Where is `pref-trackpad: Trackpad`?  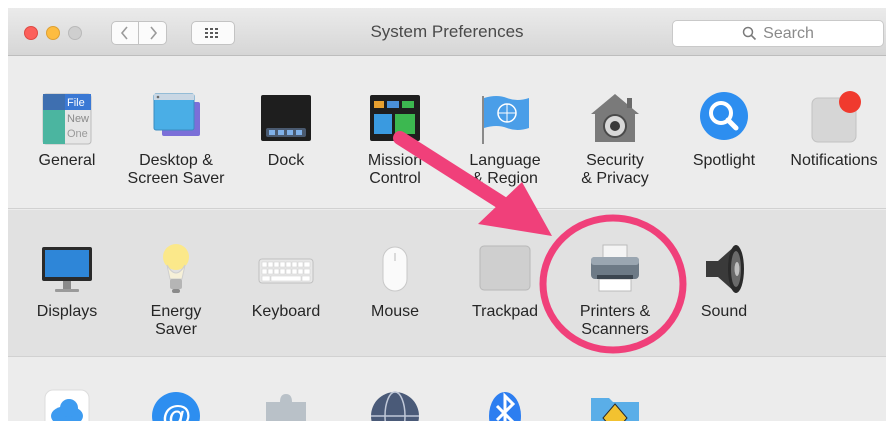 pref-trackpad: Trackpad is located at coordinates (505, 281).